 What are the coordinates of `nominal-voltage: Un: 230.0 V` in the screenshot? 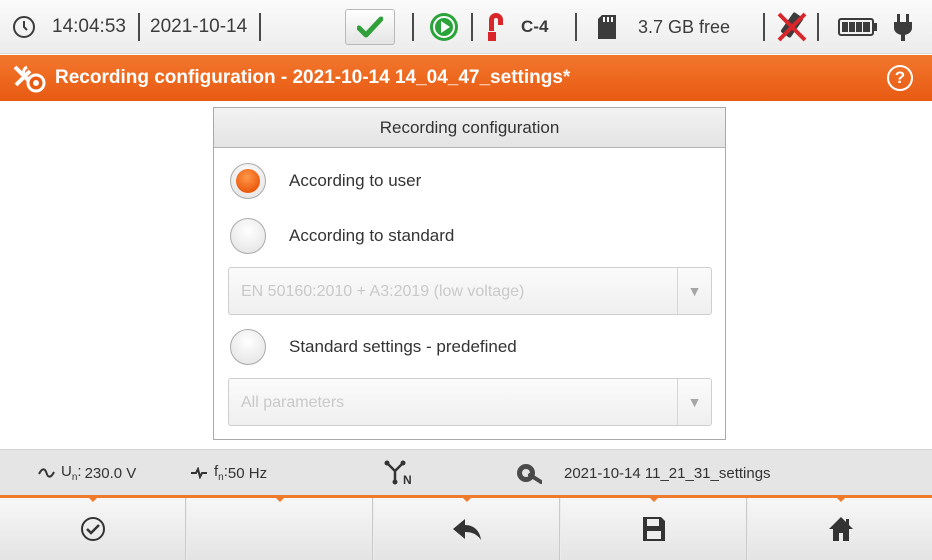 It's located at (87, 473).